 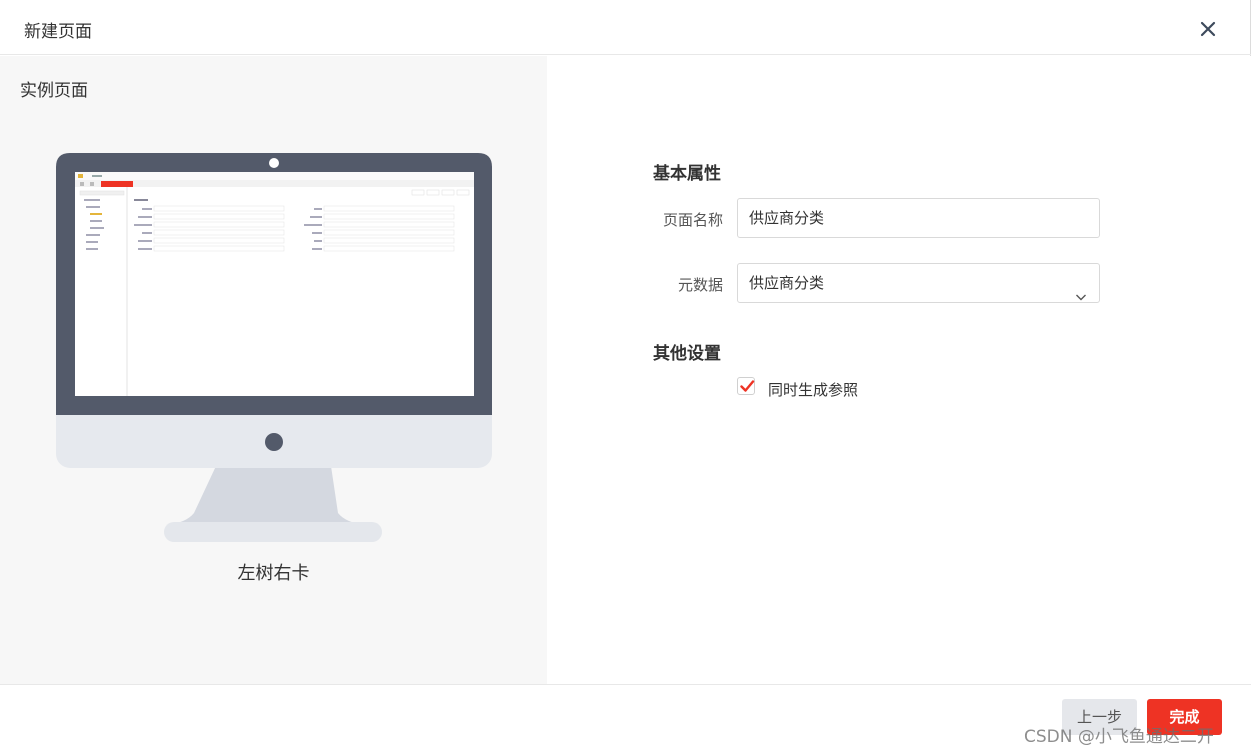 I want to click on metadata-value: 供应商分类, so click(x=787, y=283).